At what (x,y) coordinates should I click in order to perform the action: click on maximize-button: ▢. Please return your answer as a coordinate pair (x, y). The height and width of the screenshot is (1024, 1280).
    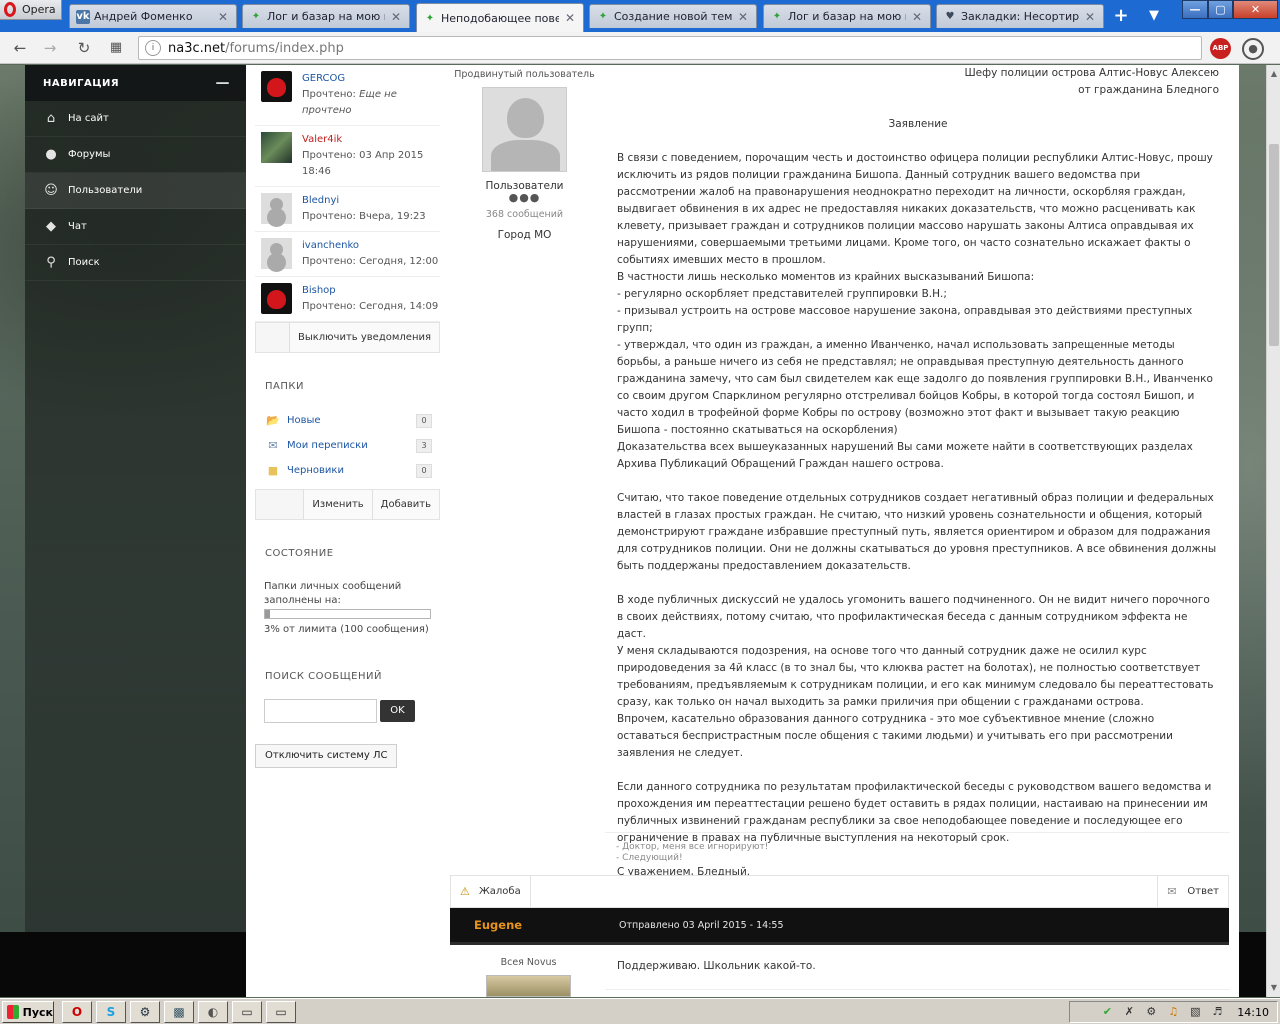
    Looking at the image, I should click on (1220, 9).